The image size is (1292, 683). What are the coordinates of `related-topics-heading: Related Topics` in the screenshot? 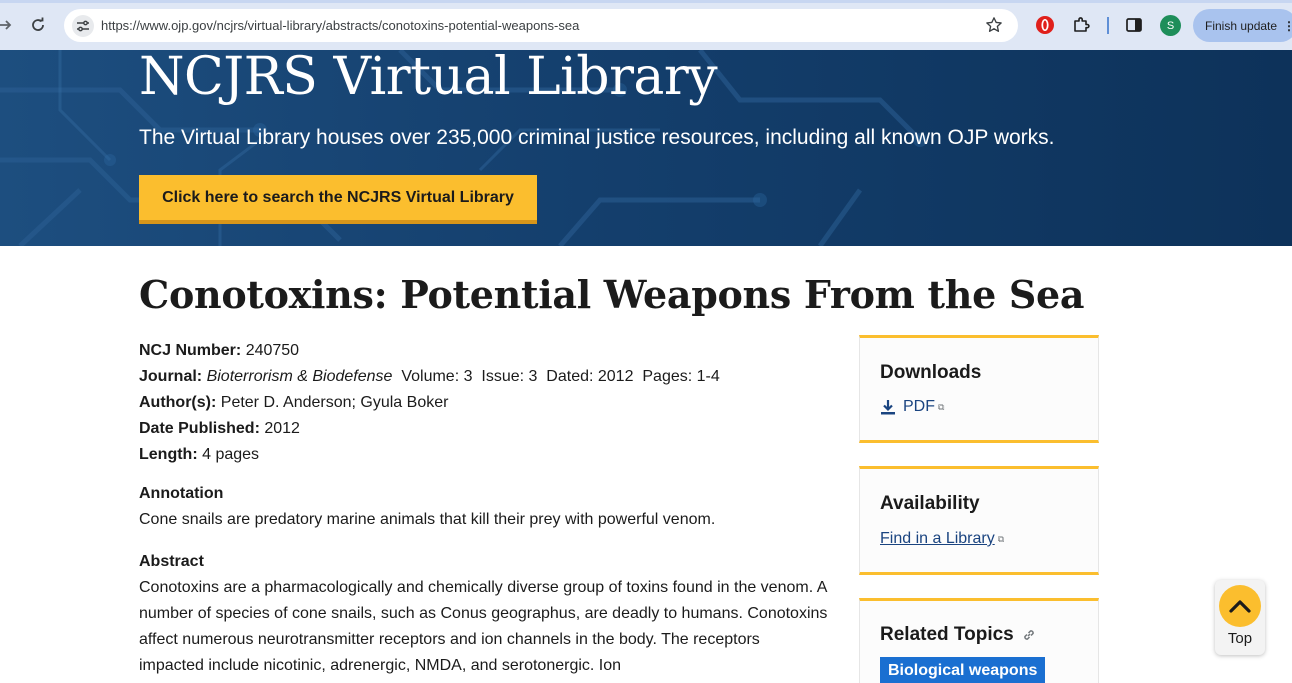 It's located at (958, 635).